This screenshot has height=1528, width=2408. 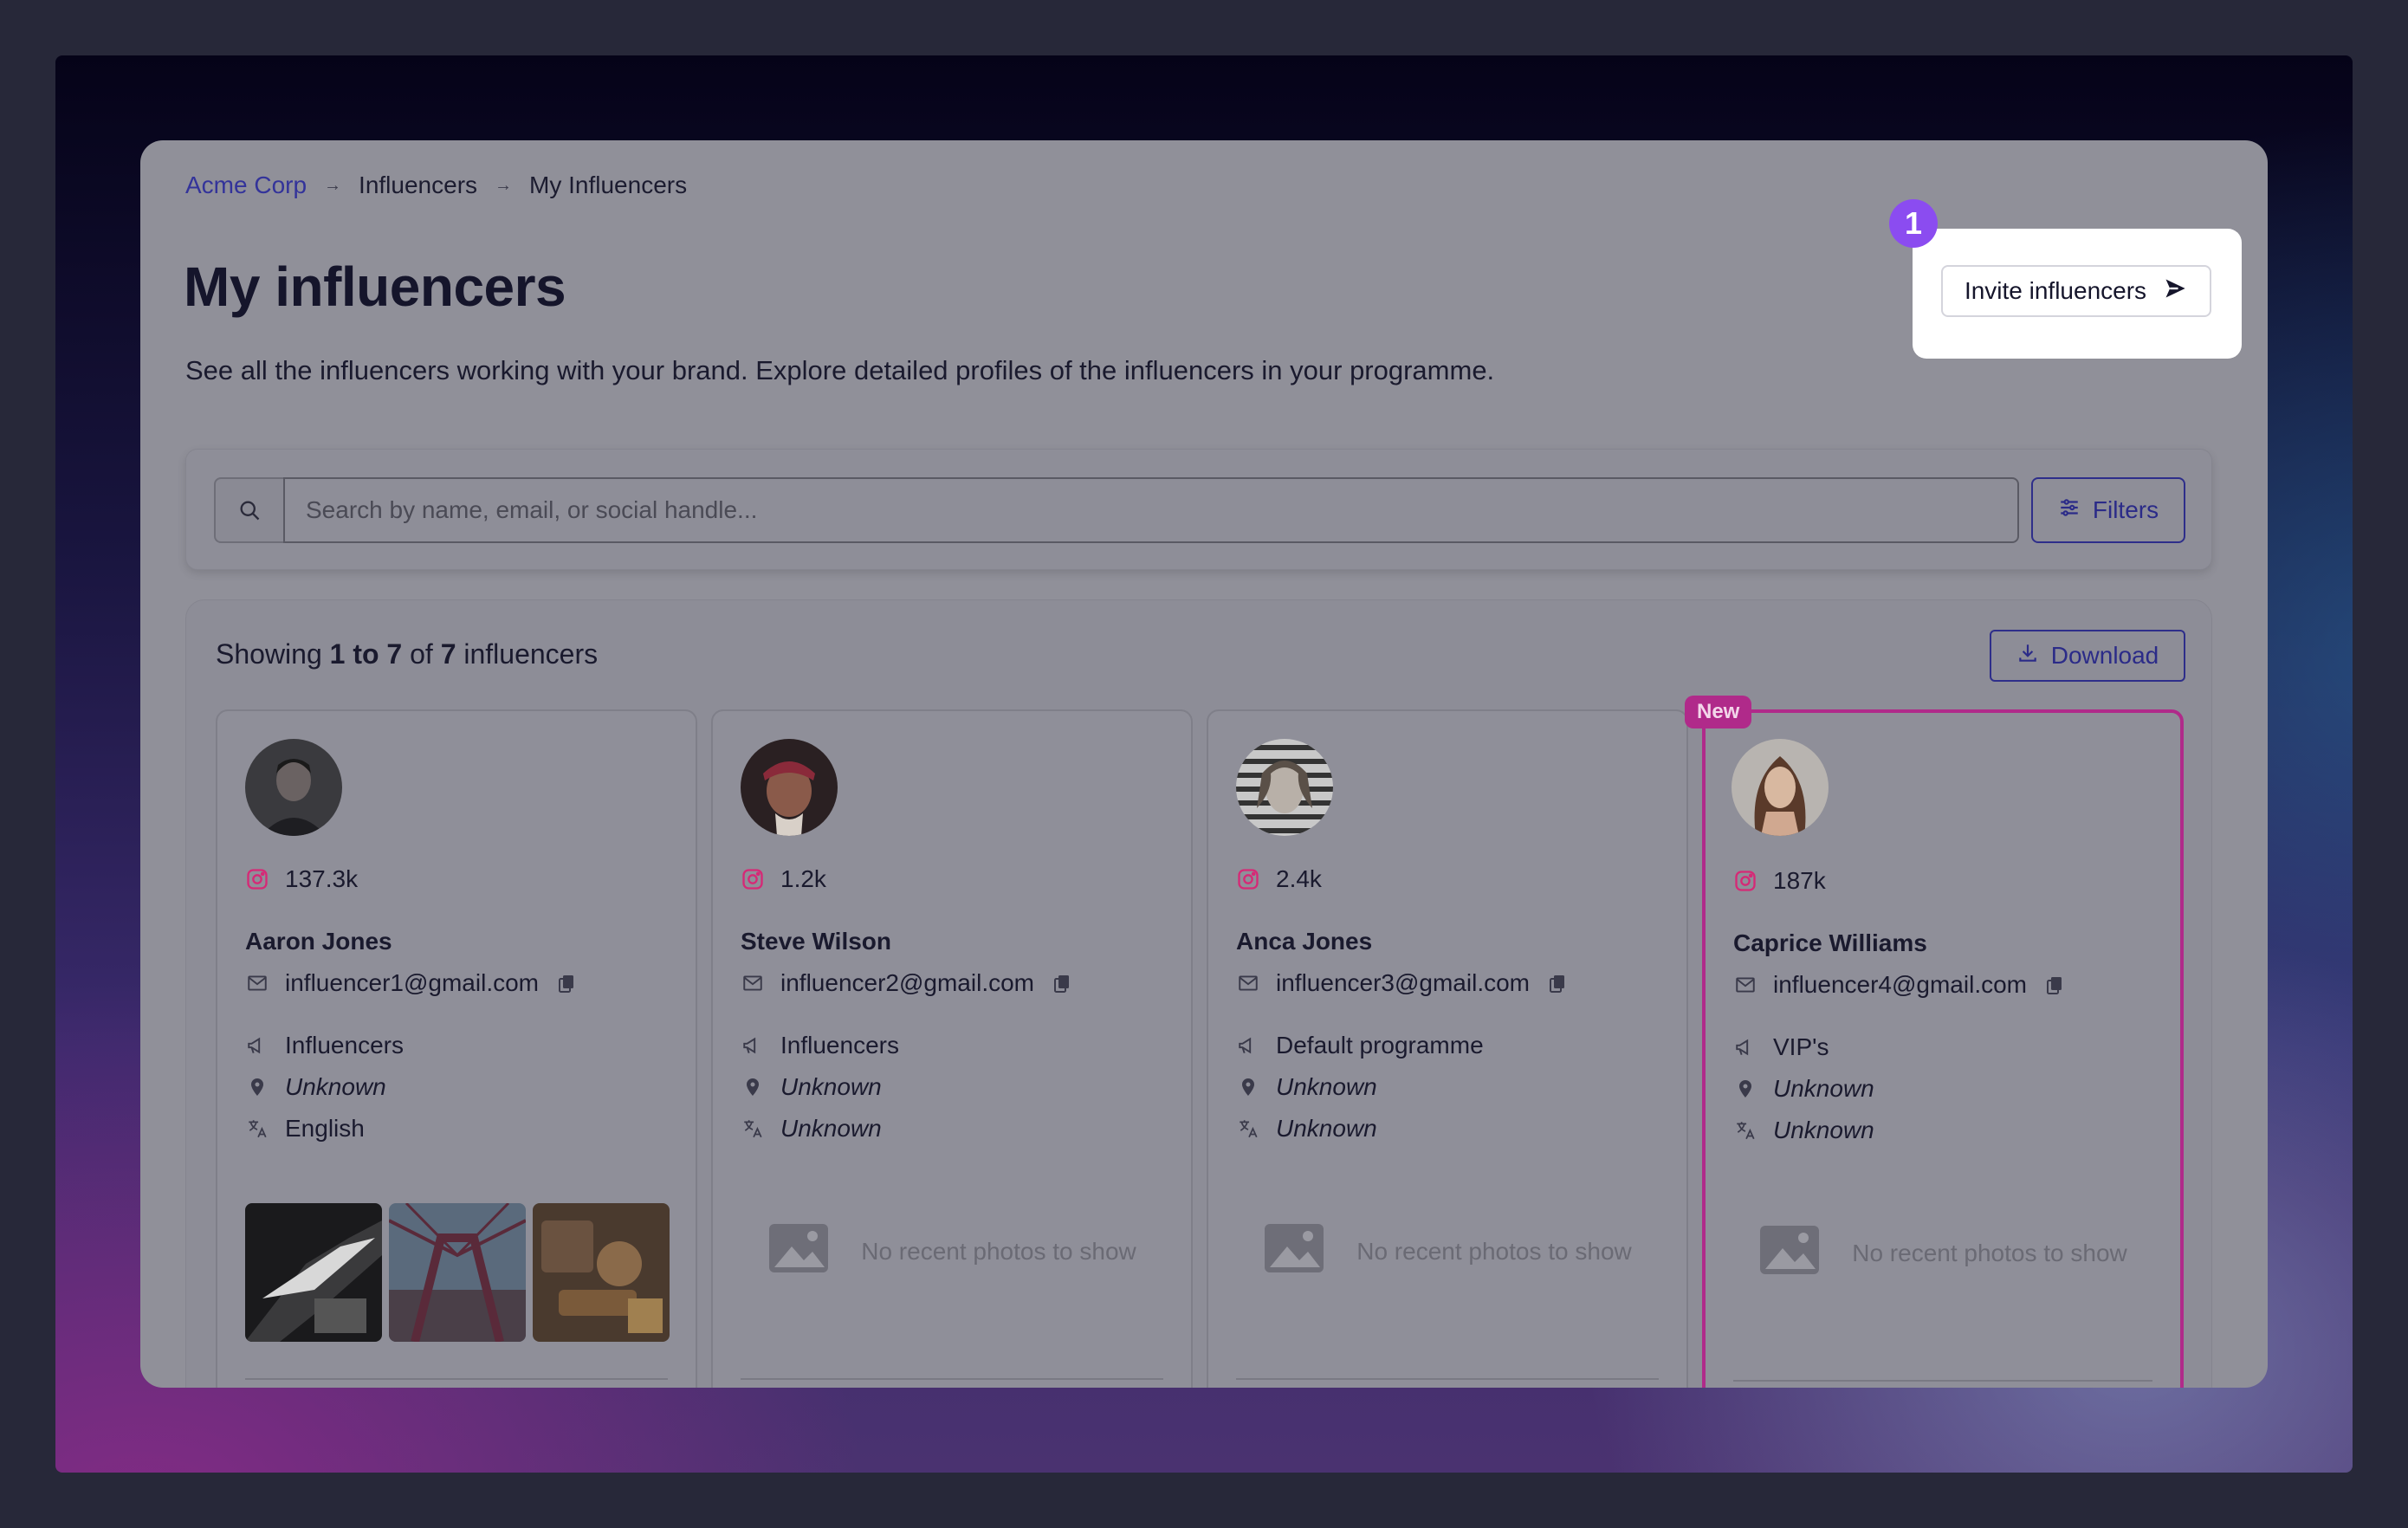 What do you see at coordinates (1151, 510) in the screenshot?
I see `search-input` at bounding box center [1151, 510].